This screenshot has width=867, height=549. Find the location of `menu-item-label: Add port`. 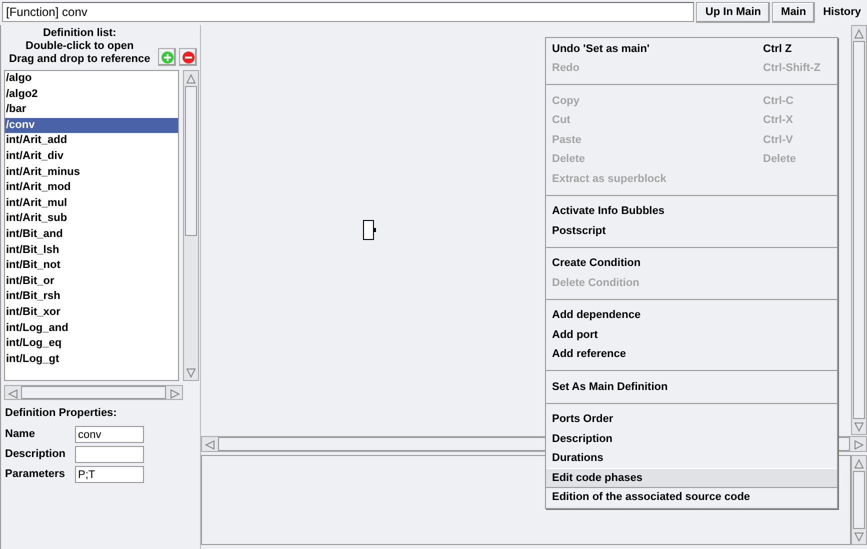

menu-item-label: Add port is located at coordinates (575, 335).